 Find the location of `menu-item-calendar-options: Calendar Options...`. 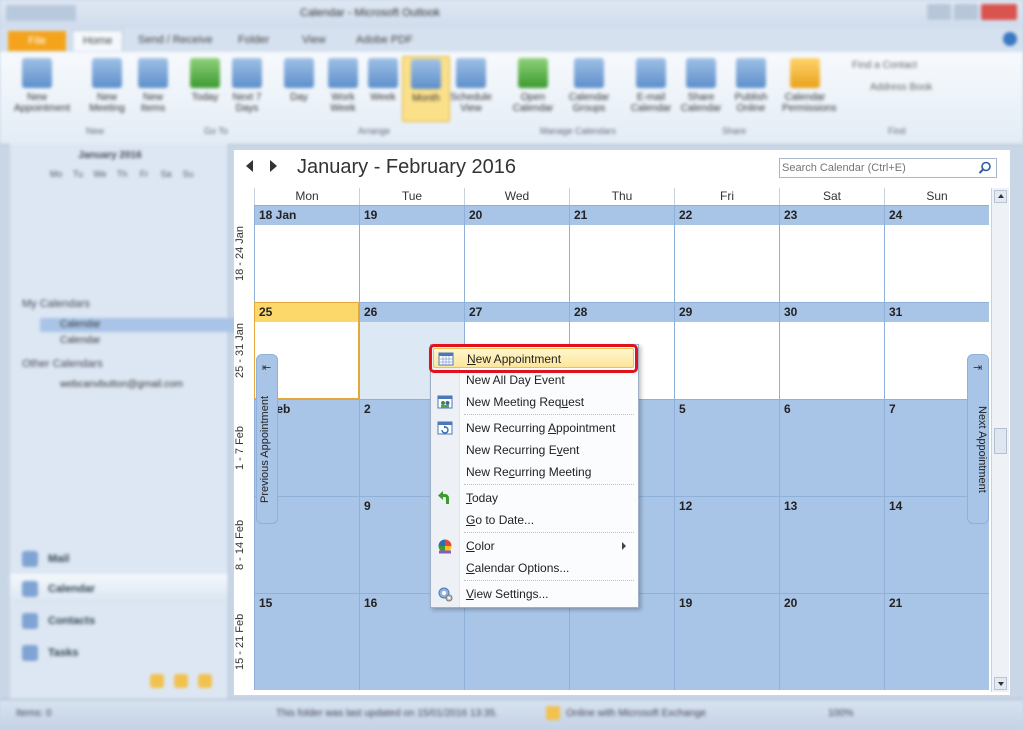

menu-item-calendar-options: Calendar Options... is located at coordinates (533, 568).